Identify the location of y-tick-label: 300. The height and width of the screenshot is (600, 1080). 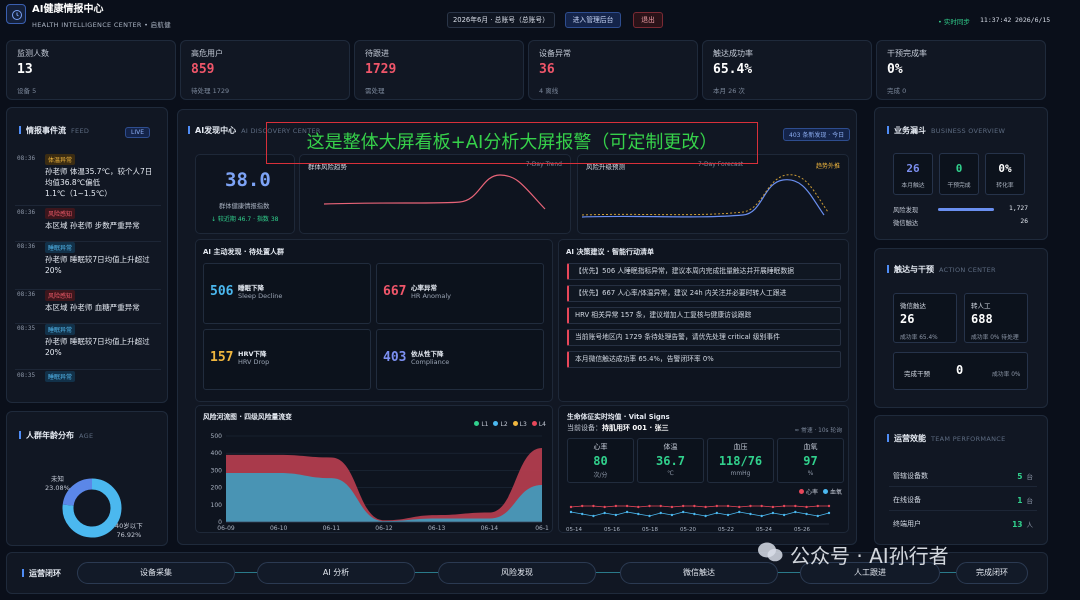
(217, 470).